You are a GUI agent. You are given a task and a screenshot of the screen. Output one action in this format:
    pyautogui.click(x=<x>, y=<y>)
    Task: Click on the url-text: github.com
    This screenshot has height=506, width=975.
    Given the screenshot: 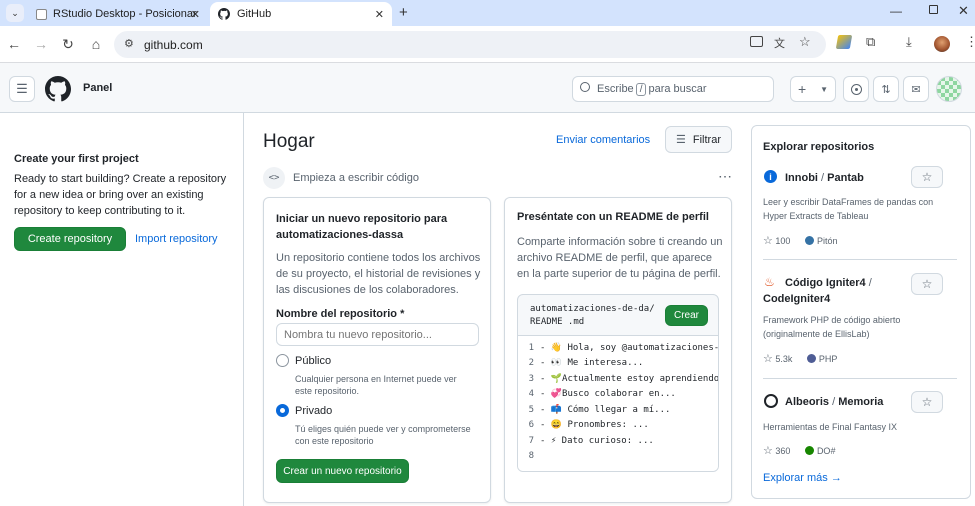 What is the action you would take?
    pyautogui.click(x=173, y=44)
    